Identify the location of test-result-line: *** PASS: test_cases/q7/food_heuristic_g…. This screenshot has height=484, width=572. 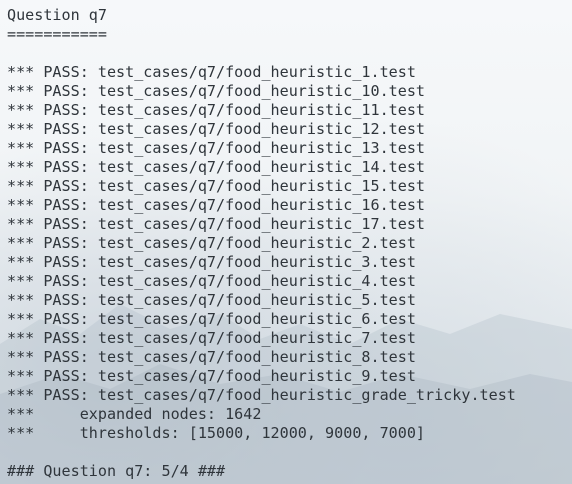
(261, 395).